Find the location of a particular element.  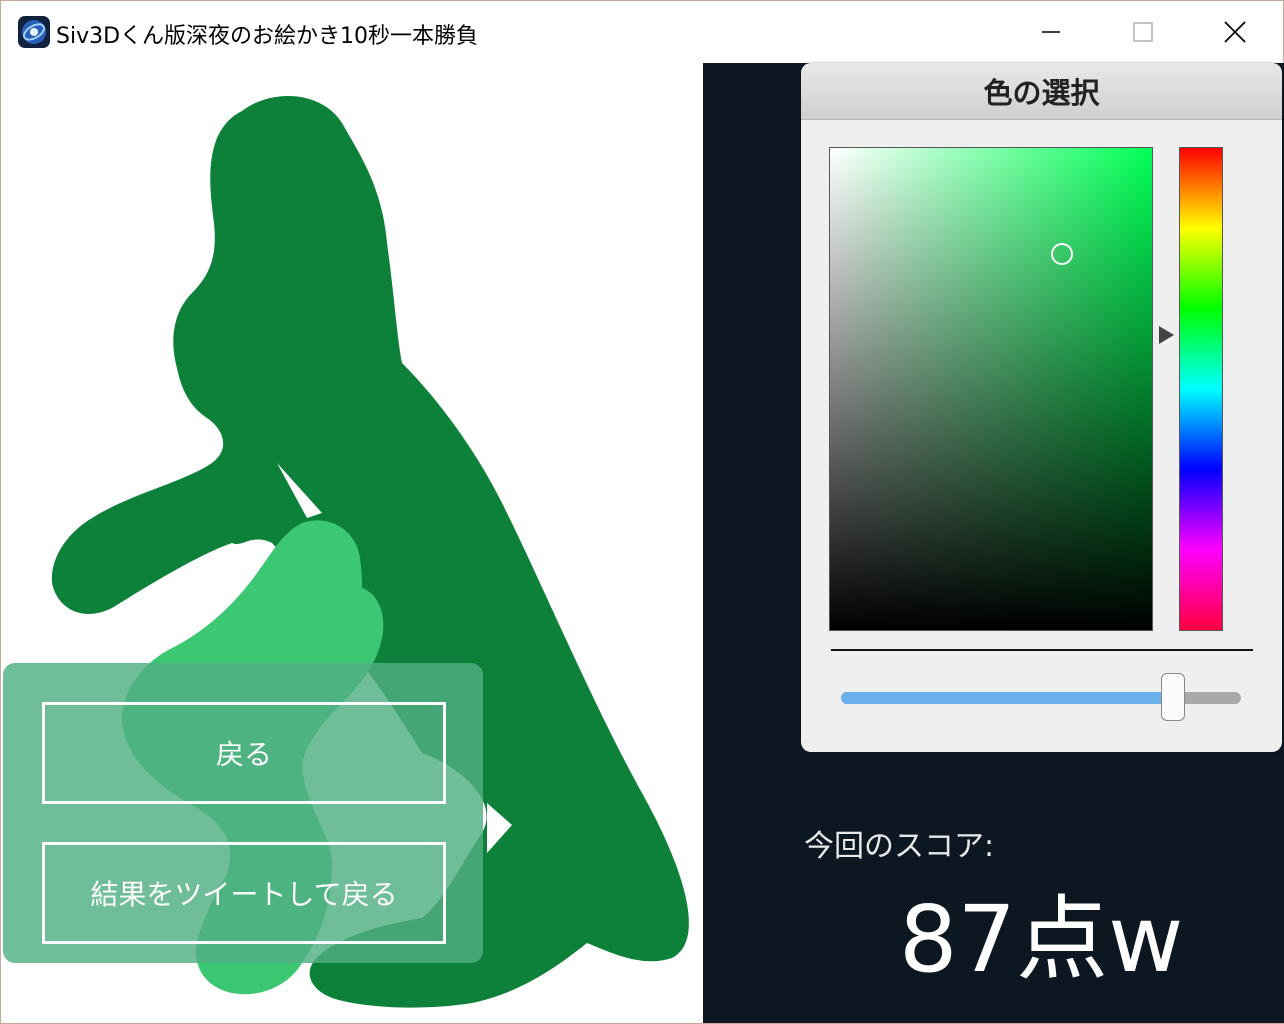

alpha-slider-fill is located at coordinates (1007, 698).